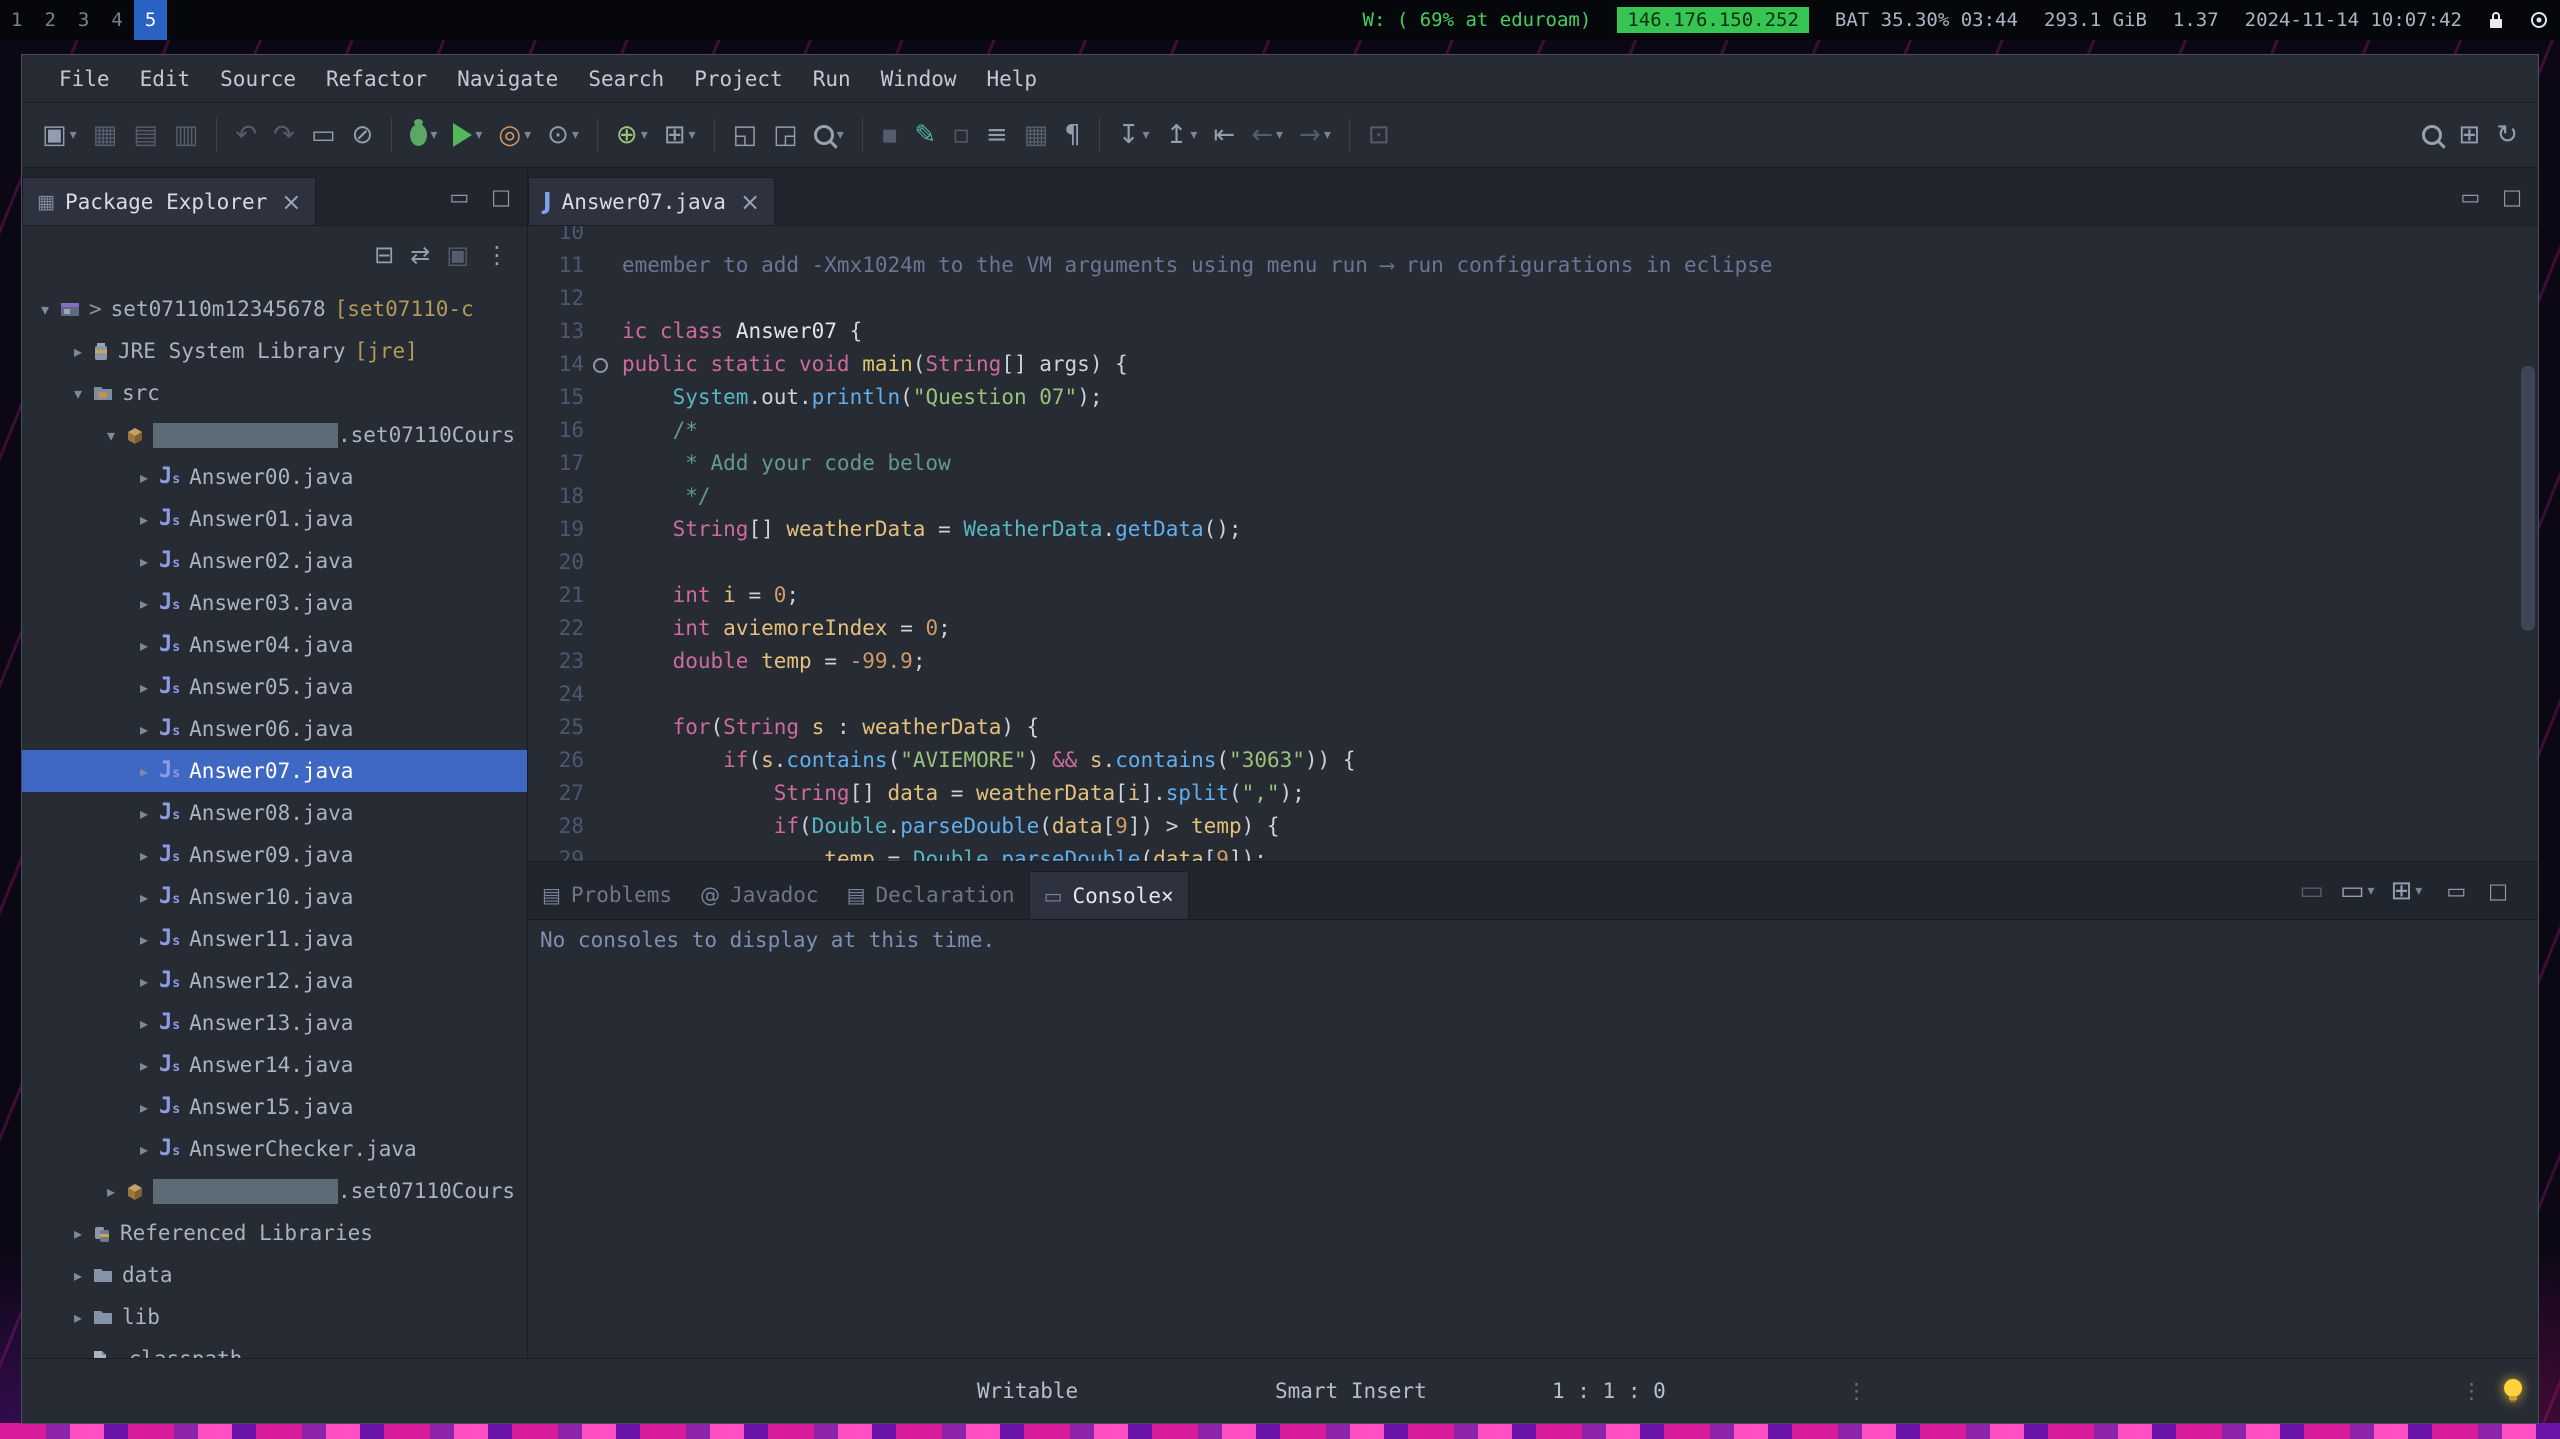 Image resolution: width=2560 pixels, height=1439 pixels. What do you see at coordinates (467, 135) in the screenshot?
I see `run-button: ▾` at bounding box center [467, 135].